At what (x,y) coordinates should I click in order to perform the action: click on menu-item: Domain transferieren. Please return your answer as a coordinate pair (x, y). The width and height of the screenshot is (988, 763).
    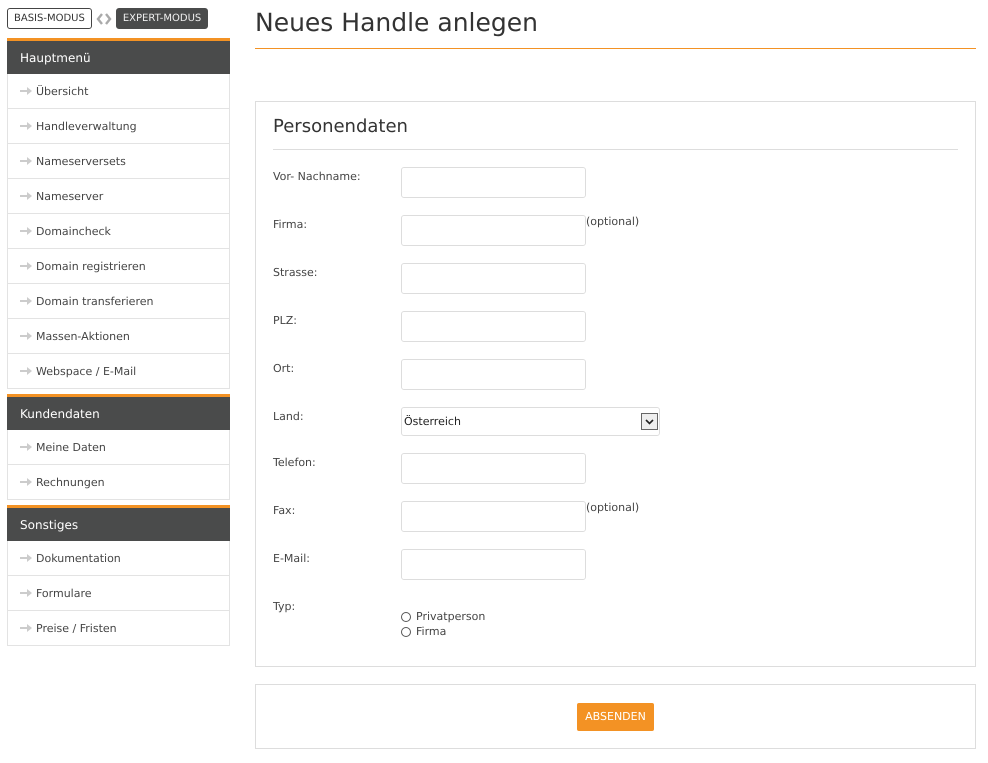
    Looking at the image, I should click on (95, 301).